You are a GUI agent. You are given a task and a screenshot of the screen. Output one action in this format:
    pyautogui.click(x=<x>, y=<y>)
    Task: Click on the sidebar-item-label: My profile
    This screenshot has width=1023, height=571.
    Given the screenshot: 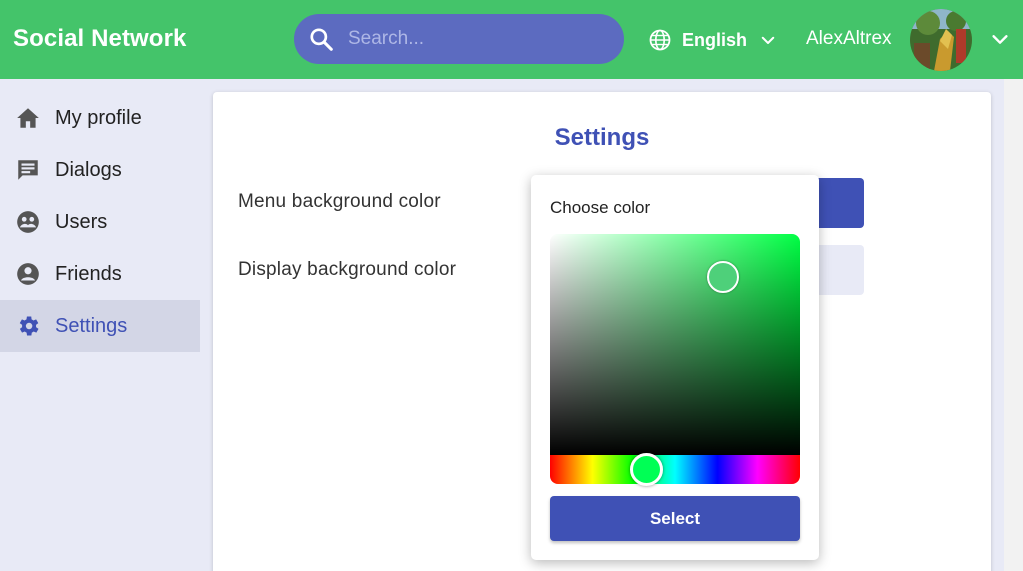 What is the action you would take?
    pyautogui.click(x=98, y=117)
    